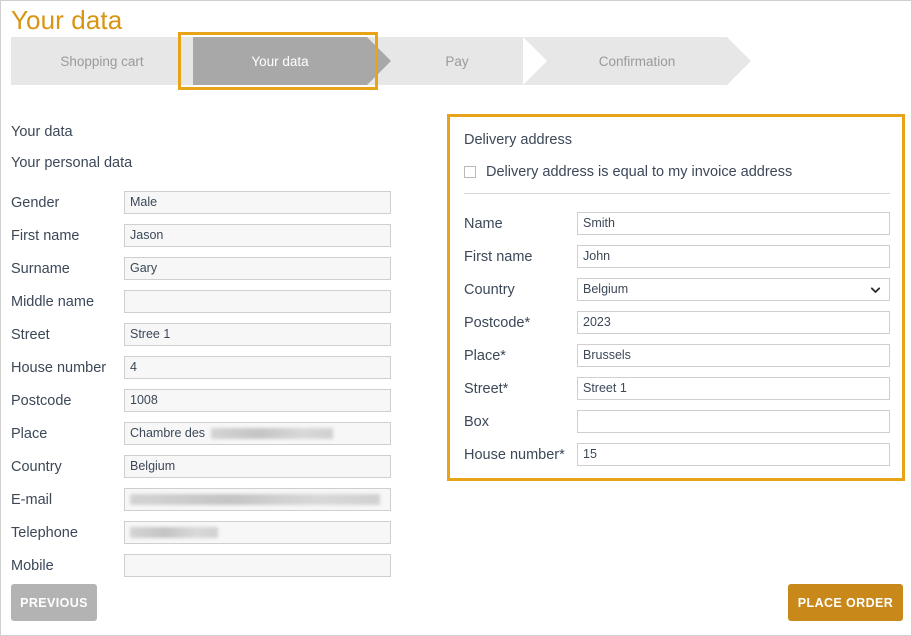 The height and width of the screenshot is (636, 912). I want to click on delivery-row-street: Street* Street 1, so click(676, 388).